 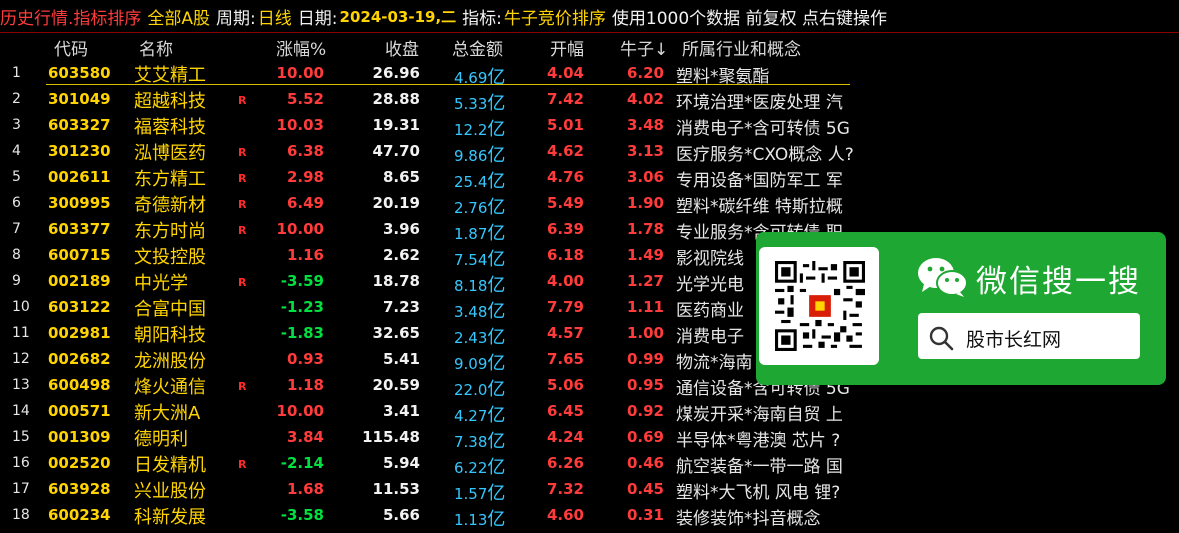 I want to click on stock-code: 603928, so click(x=79, y=489).